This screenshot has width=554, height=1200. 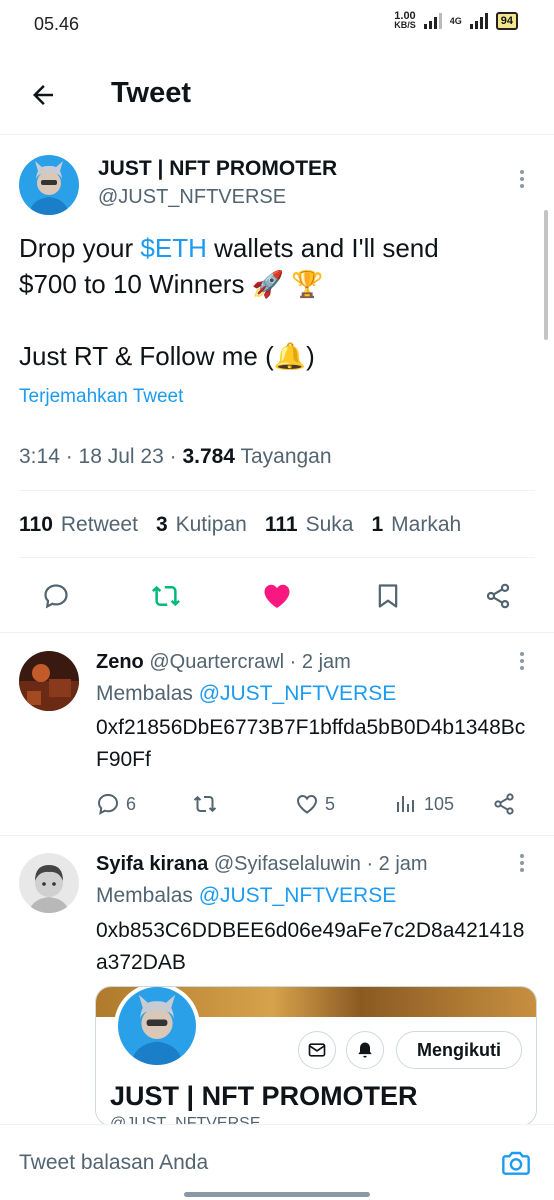 What do you see at coordinates (277, 490) in the screenshot?
I see `meta-divider` at bounding box center [277, 490].